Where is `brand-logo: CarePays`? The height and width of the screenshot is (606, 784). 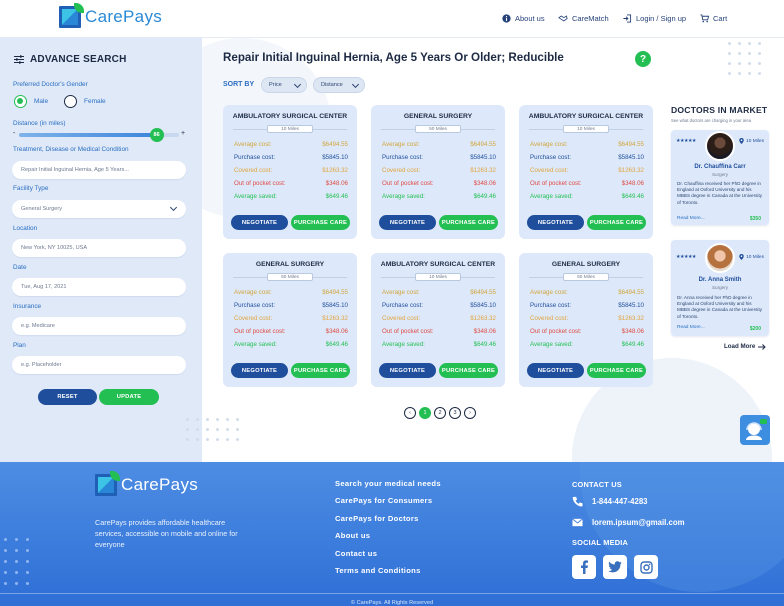 brand-logo: CarePays is located at coordinates (110, 15).